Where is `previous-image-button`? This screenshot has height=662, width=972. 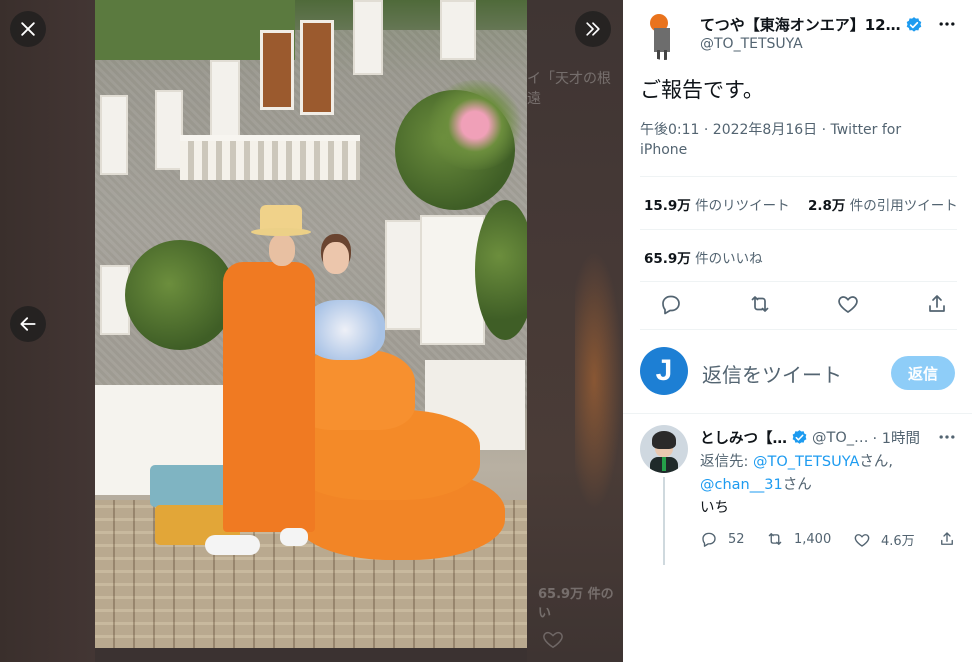
previous-image-button is located at coordinates (28, 324).